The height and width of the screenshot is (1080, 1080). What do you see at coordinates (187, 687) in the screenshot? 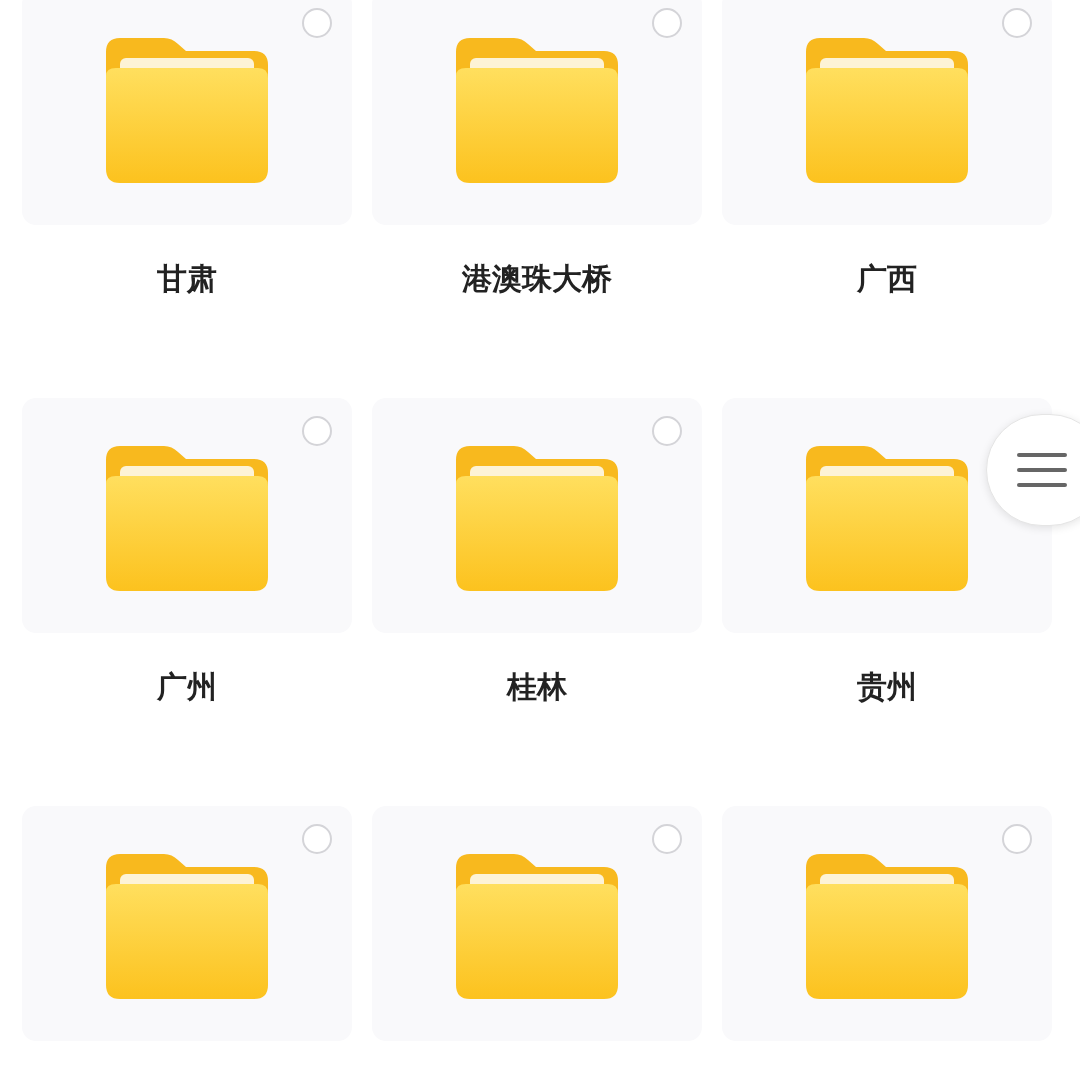
I see `folder-name: 广州` at bounding box center [187, 687].